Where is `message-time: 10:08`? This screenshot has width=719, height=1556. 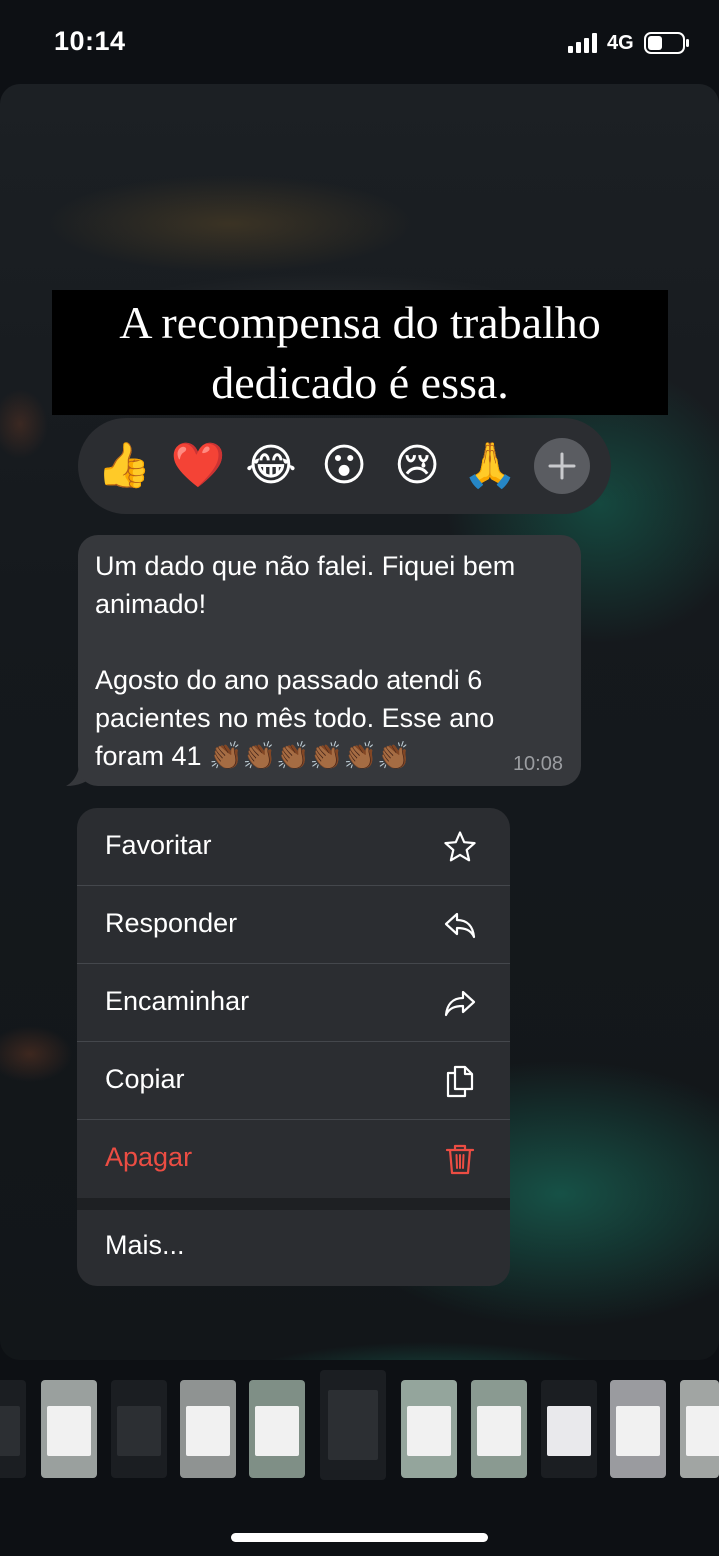
message-time: 10:08 is located at coordinates (537, 764).